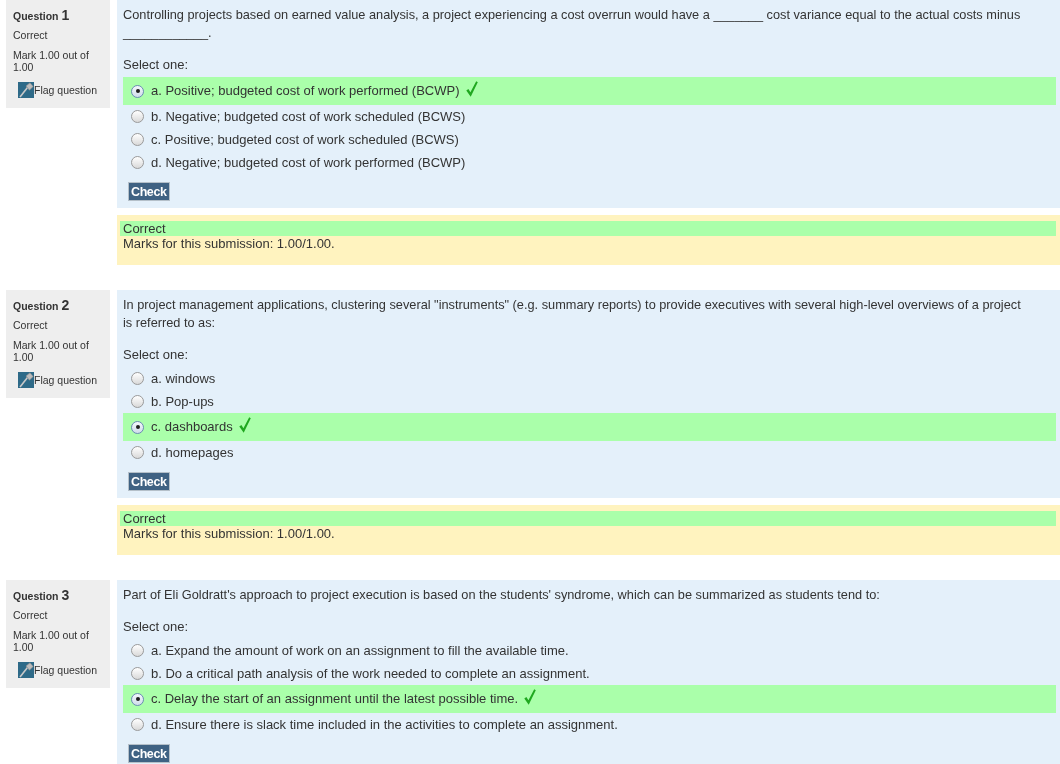 The image size is (1060, 764). I want to click on answer-option: d. Ensure there is slack time included in the activities to complete an assignment., so click(384, 724).